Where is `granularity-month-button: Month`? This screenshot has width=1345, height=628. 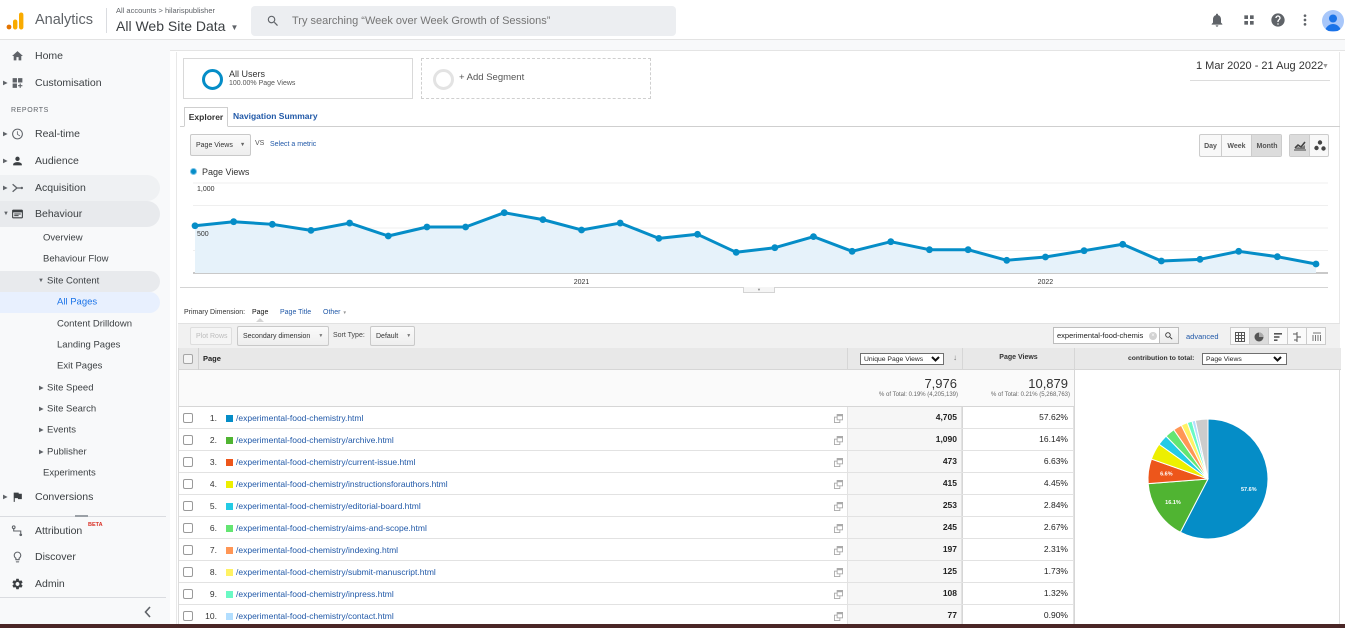
granularity-month-button: Month is located at coordinates (1266, 145).